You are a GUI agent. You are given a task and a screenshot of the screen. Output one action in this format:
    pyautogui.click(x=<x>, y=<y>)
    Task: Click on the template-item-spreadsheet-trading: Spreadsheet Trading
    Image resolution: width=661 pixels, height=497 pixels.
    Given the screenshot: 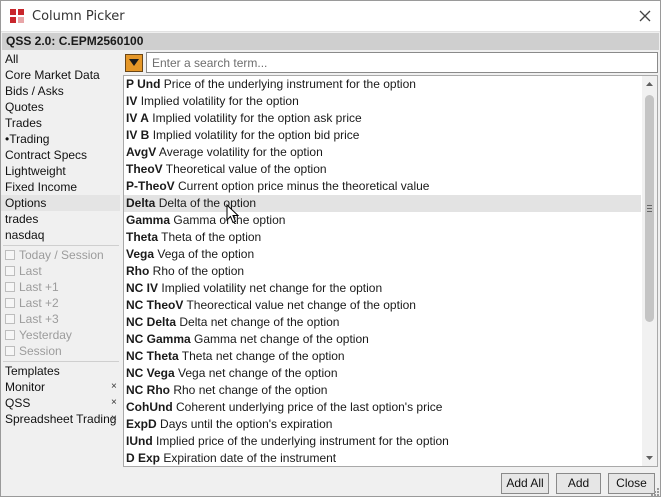 What is the action you would take?
    pyautogui.click(x=60, y=419)
    